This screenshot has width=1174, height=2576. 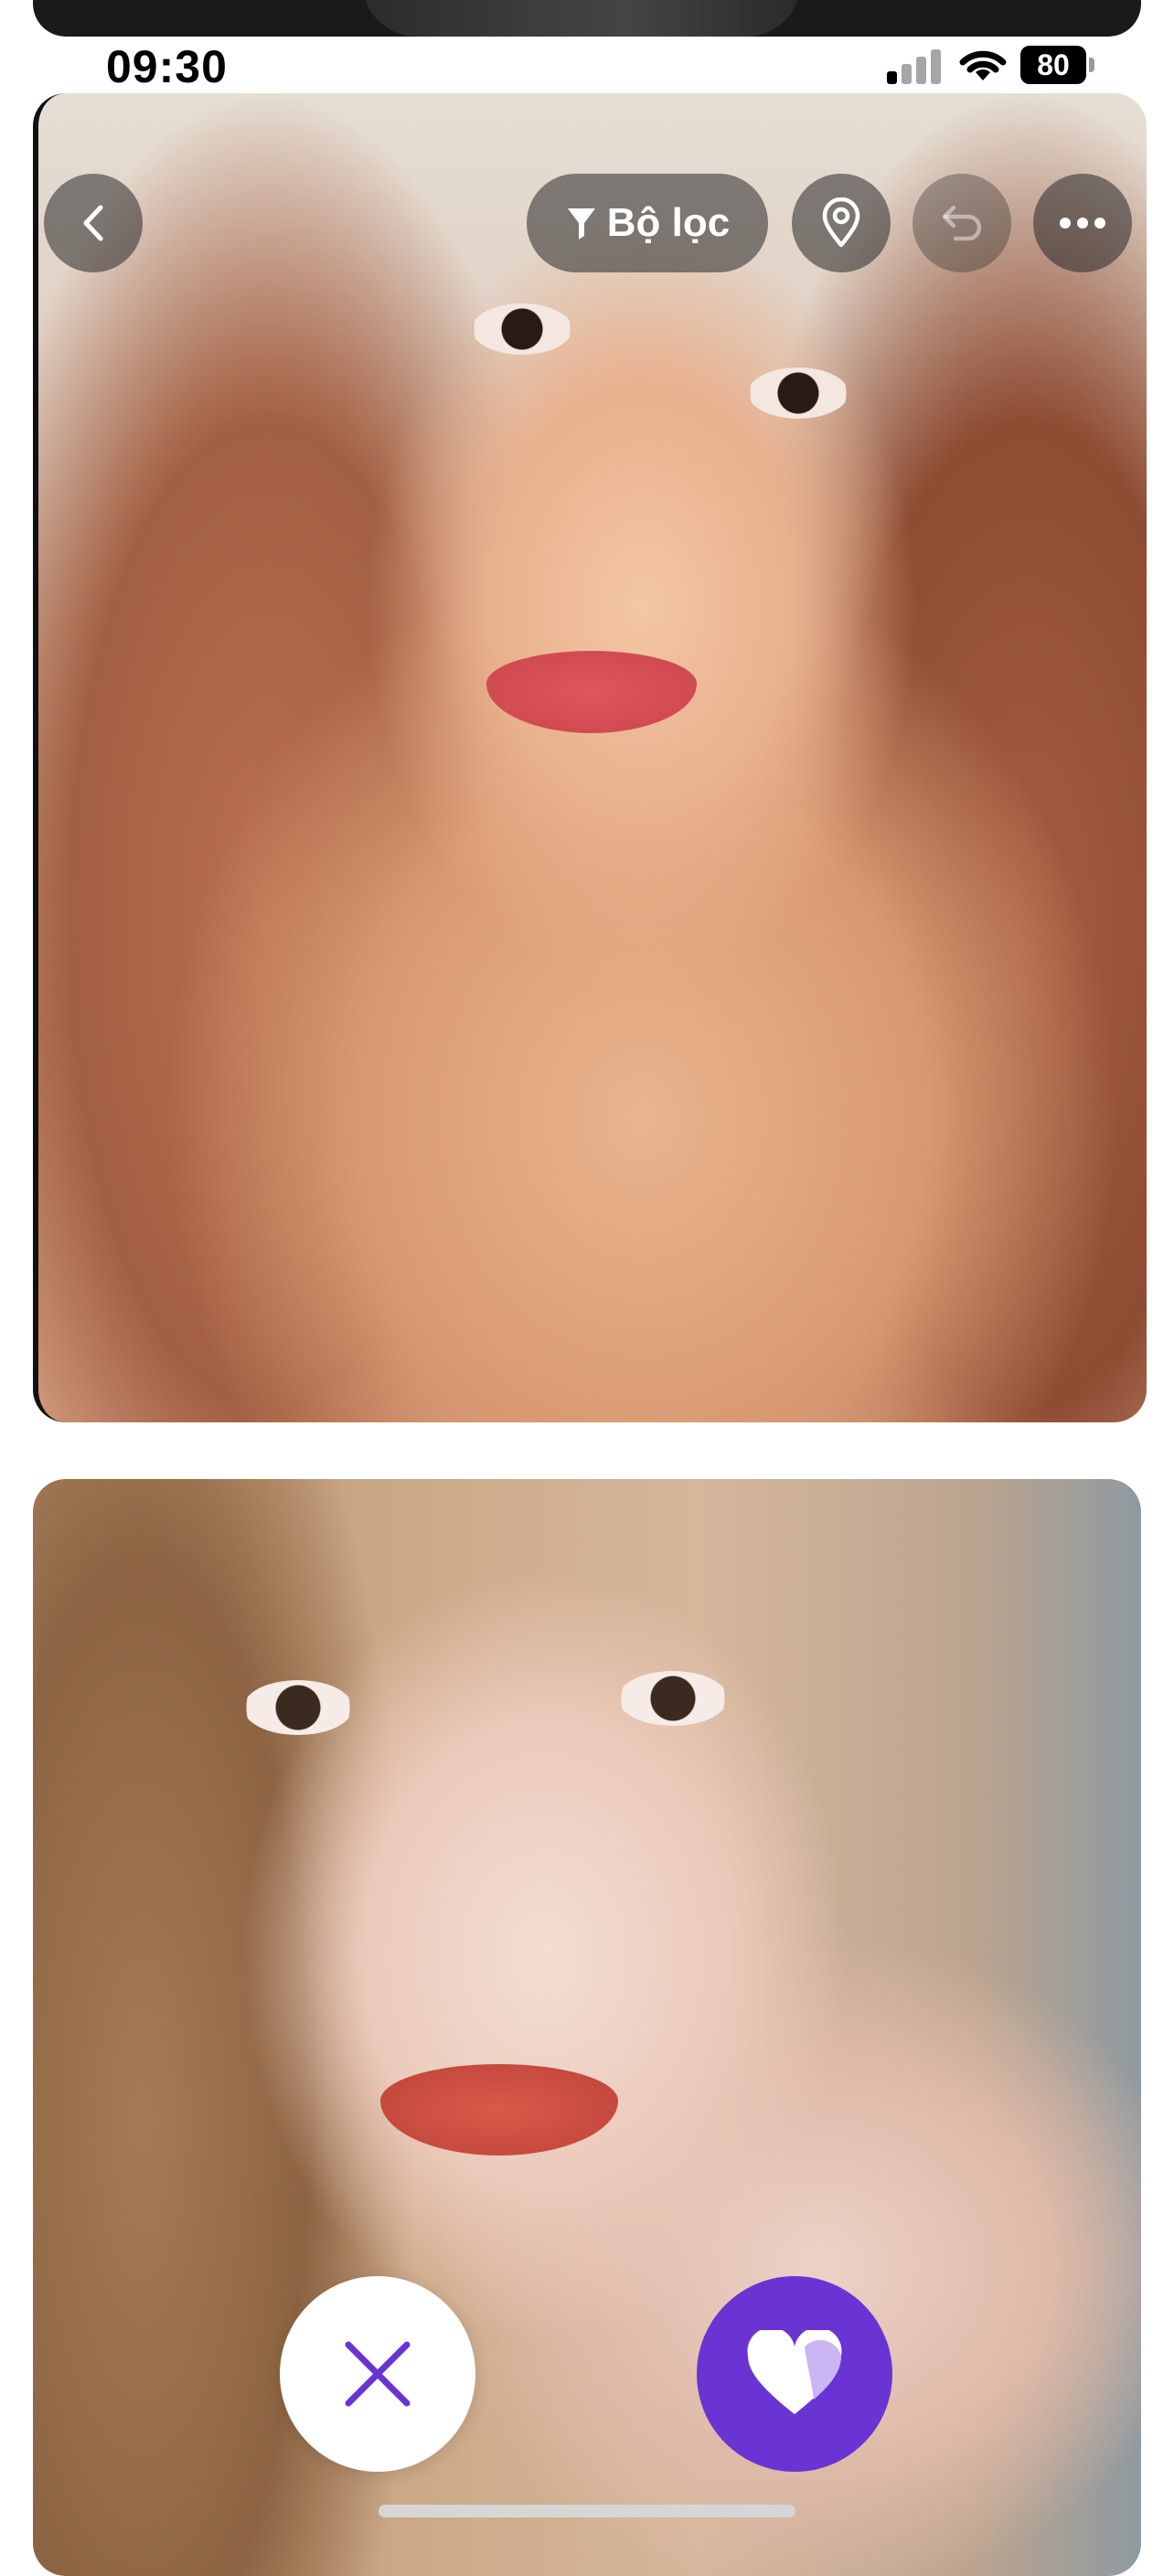 I want to click on battery-icon: 80, so click(x=1058, y=65).